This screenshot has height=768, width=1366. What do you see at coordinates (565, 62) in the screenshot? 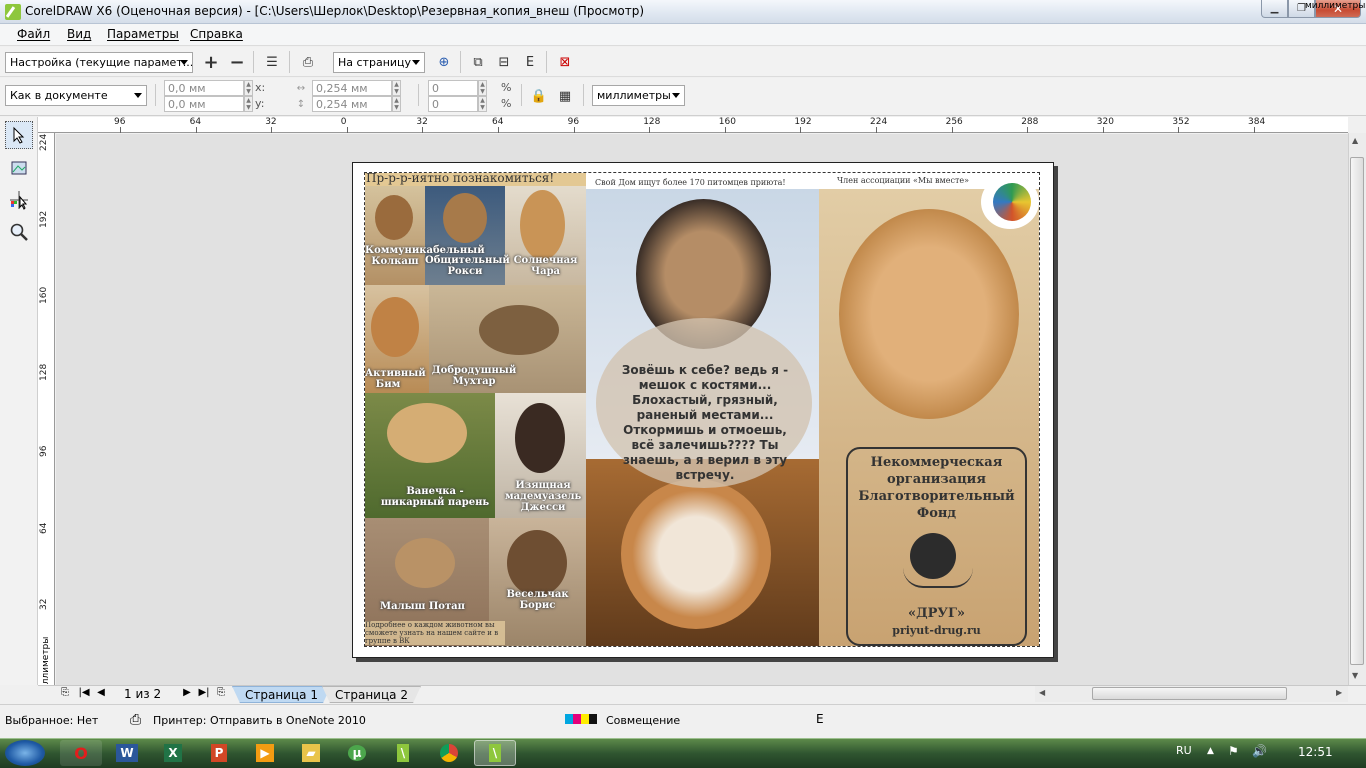
I see `close-preview-icon: ⊠` at bounding box center [565, 62].